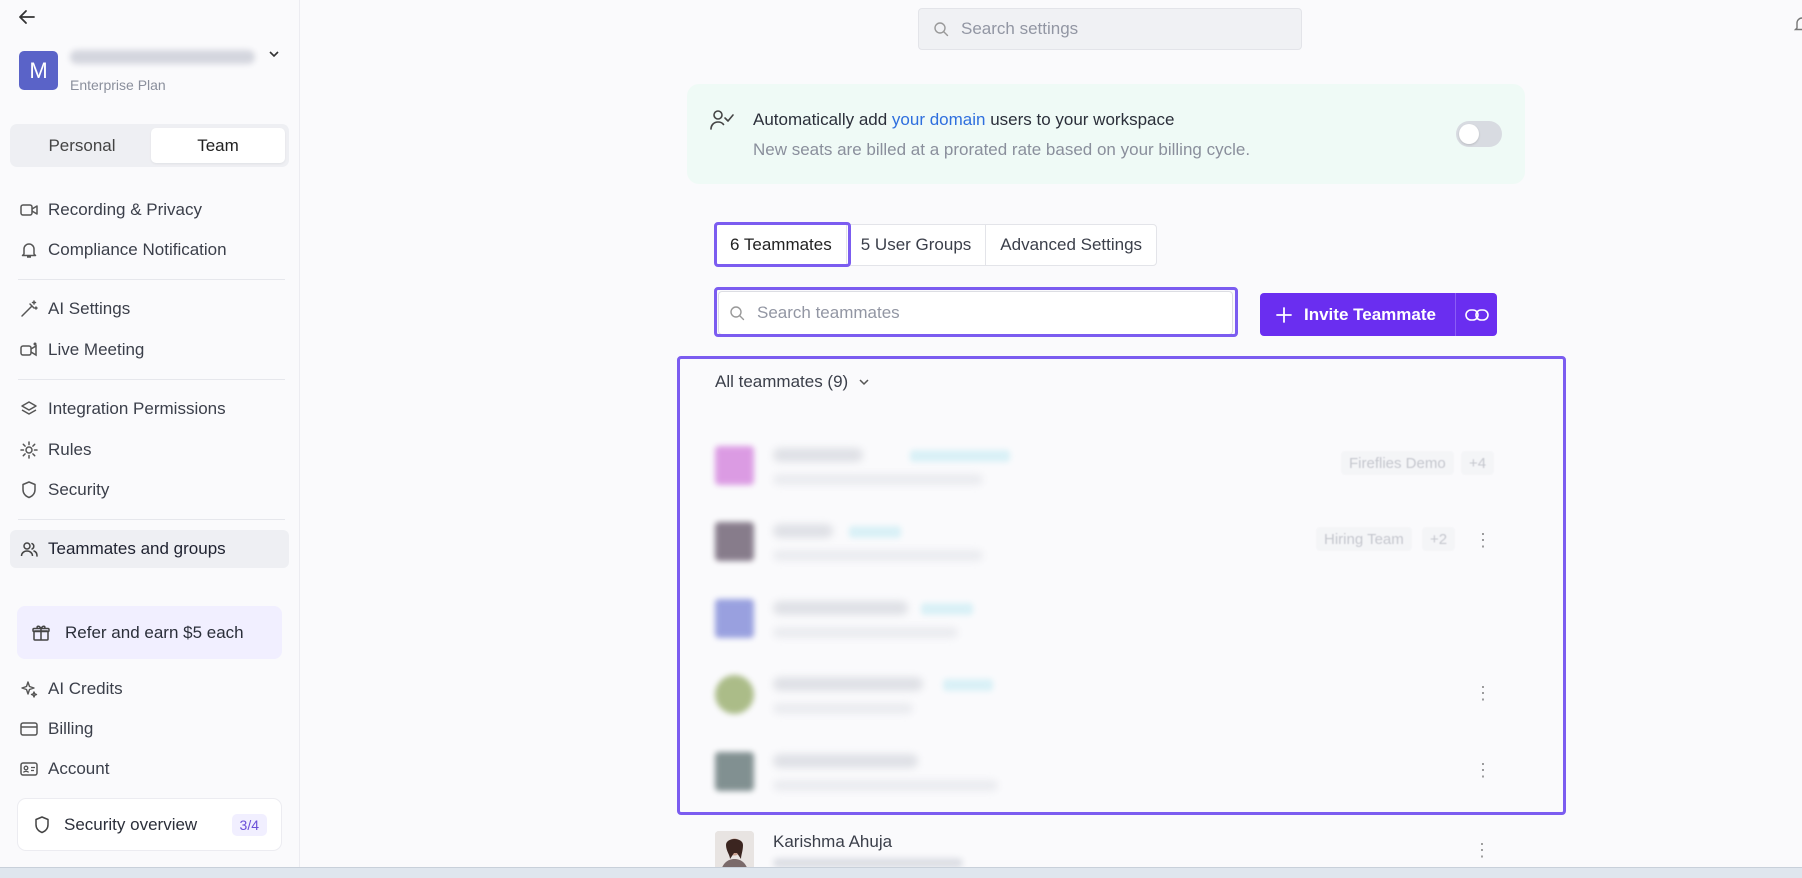  I want to click on tab-teammates: 6 Teammates, so click(781, 245).